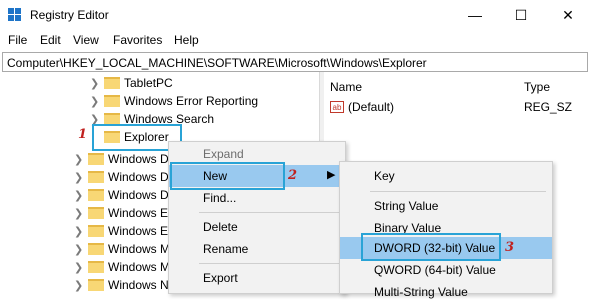 Image resolution: width=591 pixels, height=303 pixels. Describe the element at coordinates (142, 285) in the screenshot. I see `tree-item-label: Windows Na` at that location.